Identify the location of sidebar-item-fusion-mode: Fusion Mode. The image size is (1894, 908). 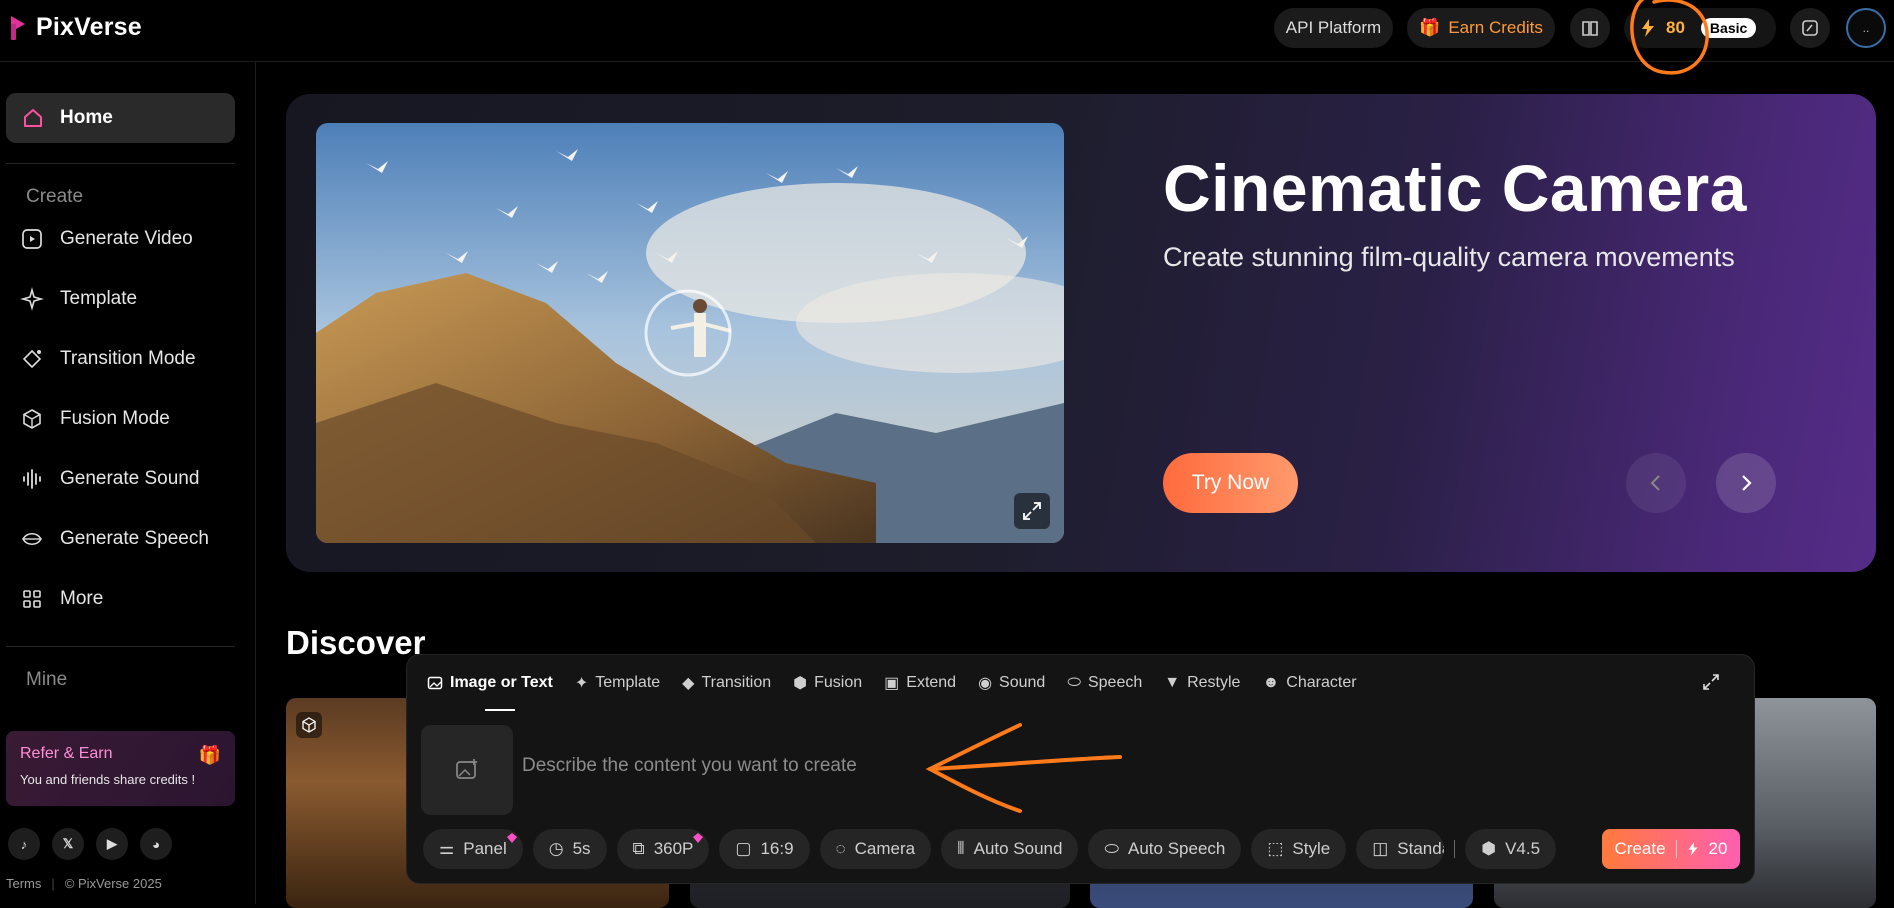
(95, 419).